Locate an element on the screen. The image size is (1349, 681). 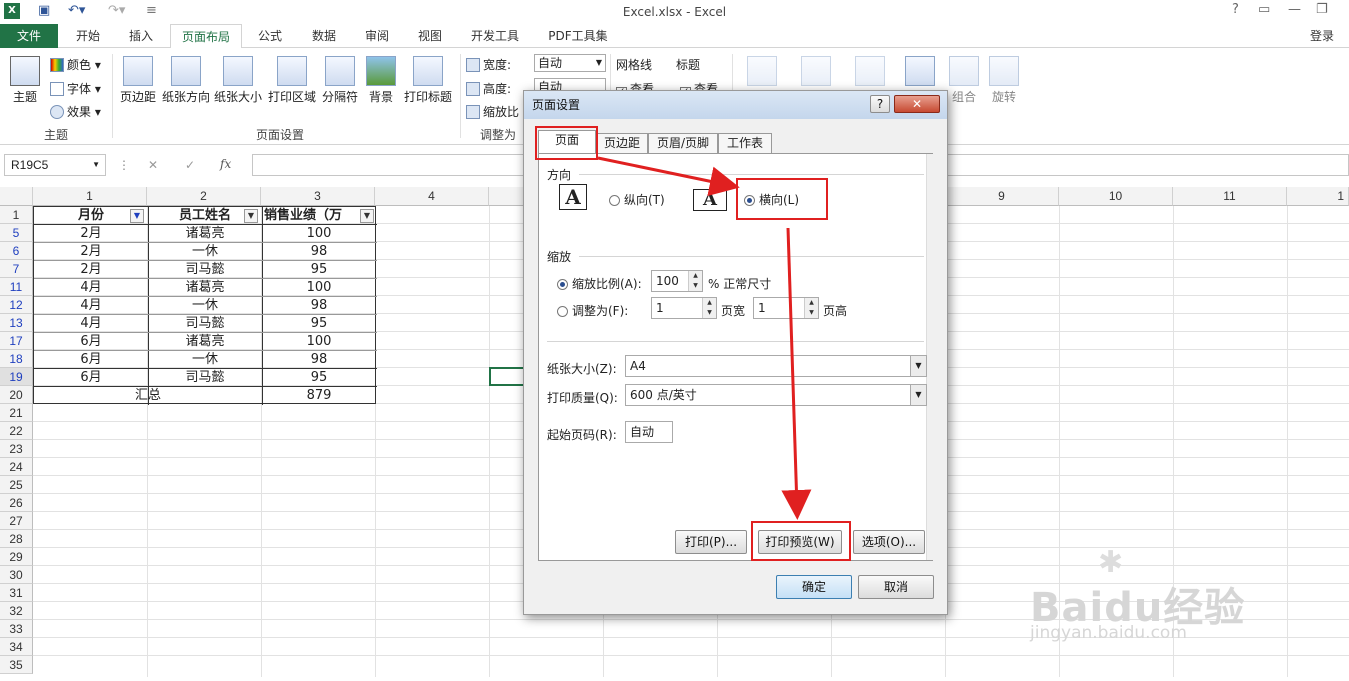
arrow-to-landscape is located at coordinates (668, 176).